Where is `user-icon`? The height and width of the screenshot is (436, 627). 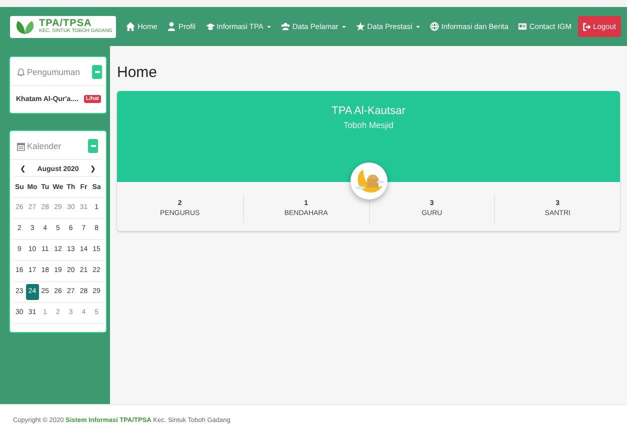
user-icon is located at coordinates (171, 26).